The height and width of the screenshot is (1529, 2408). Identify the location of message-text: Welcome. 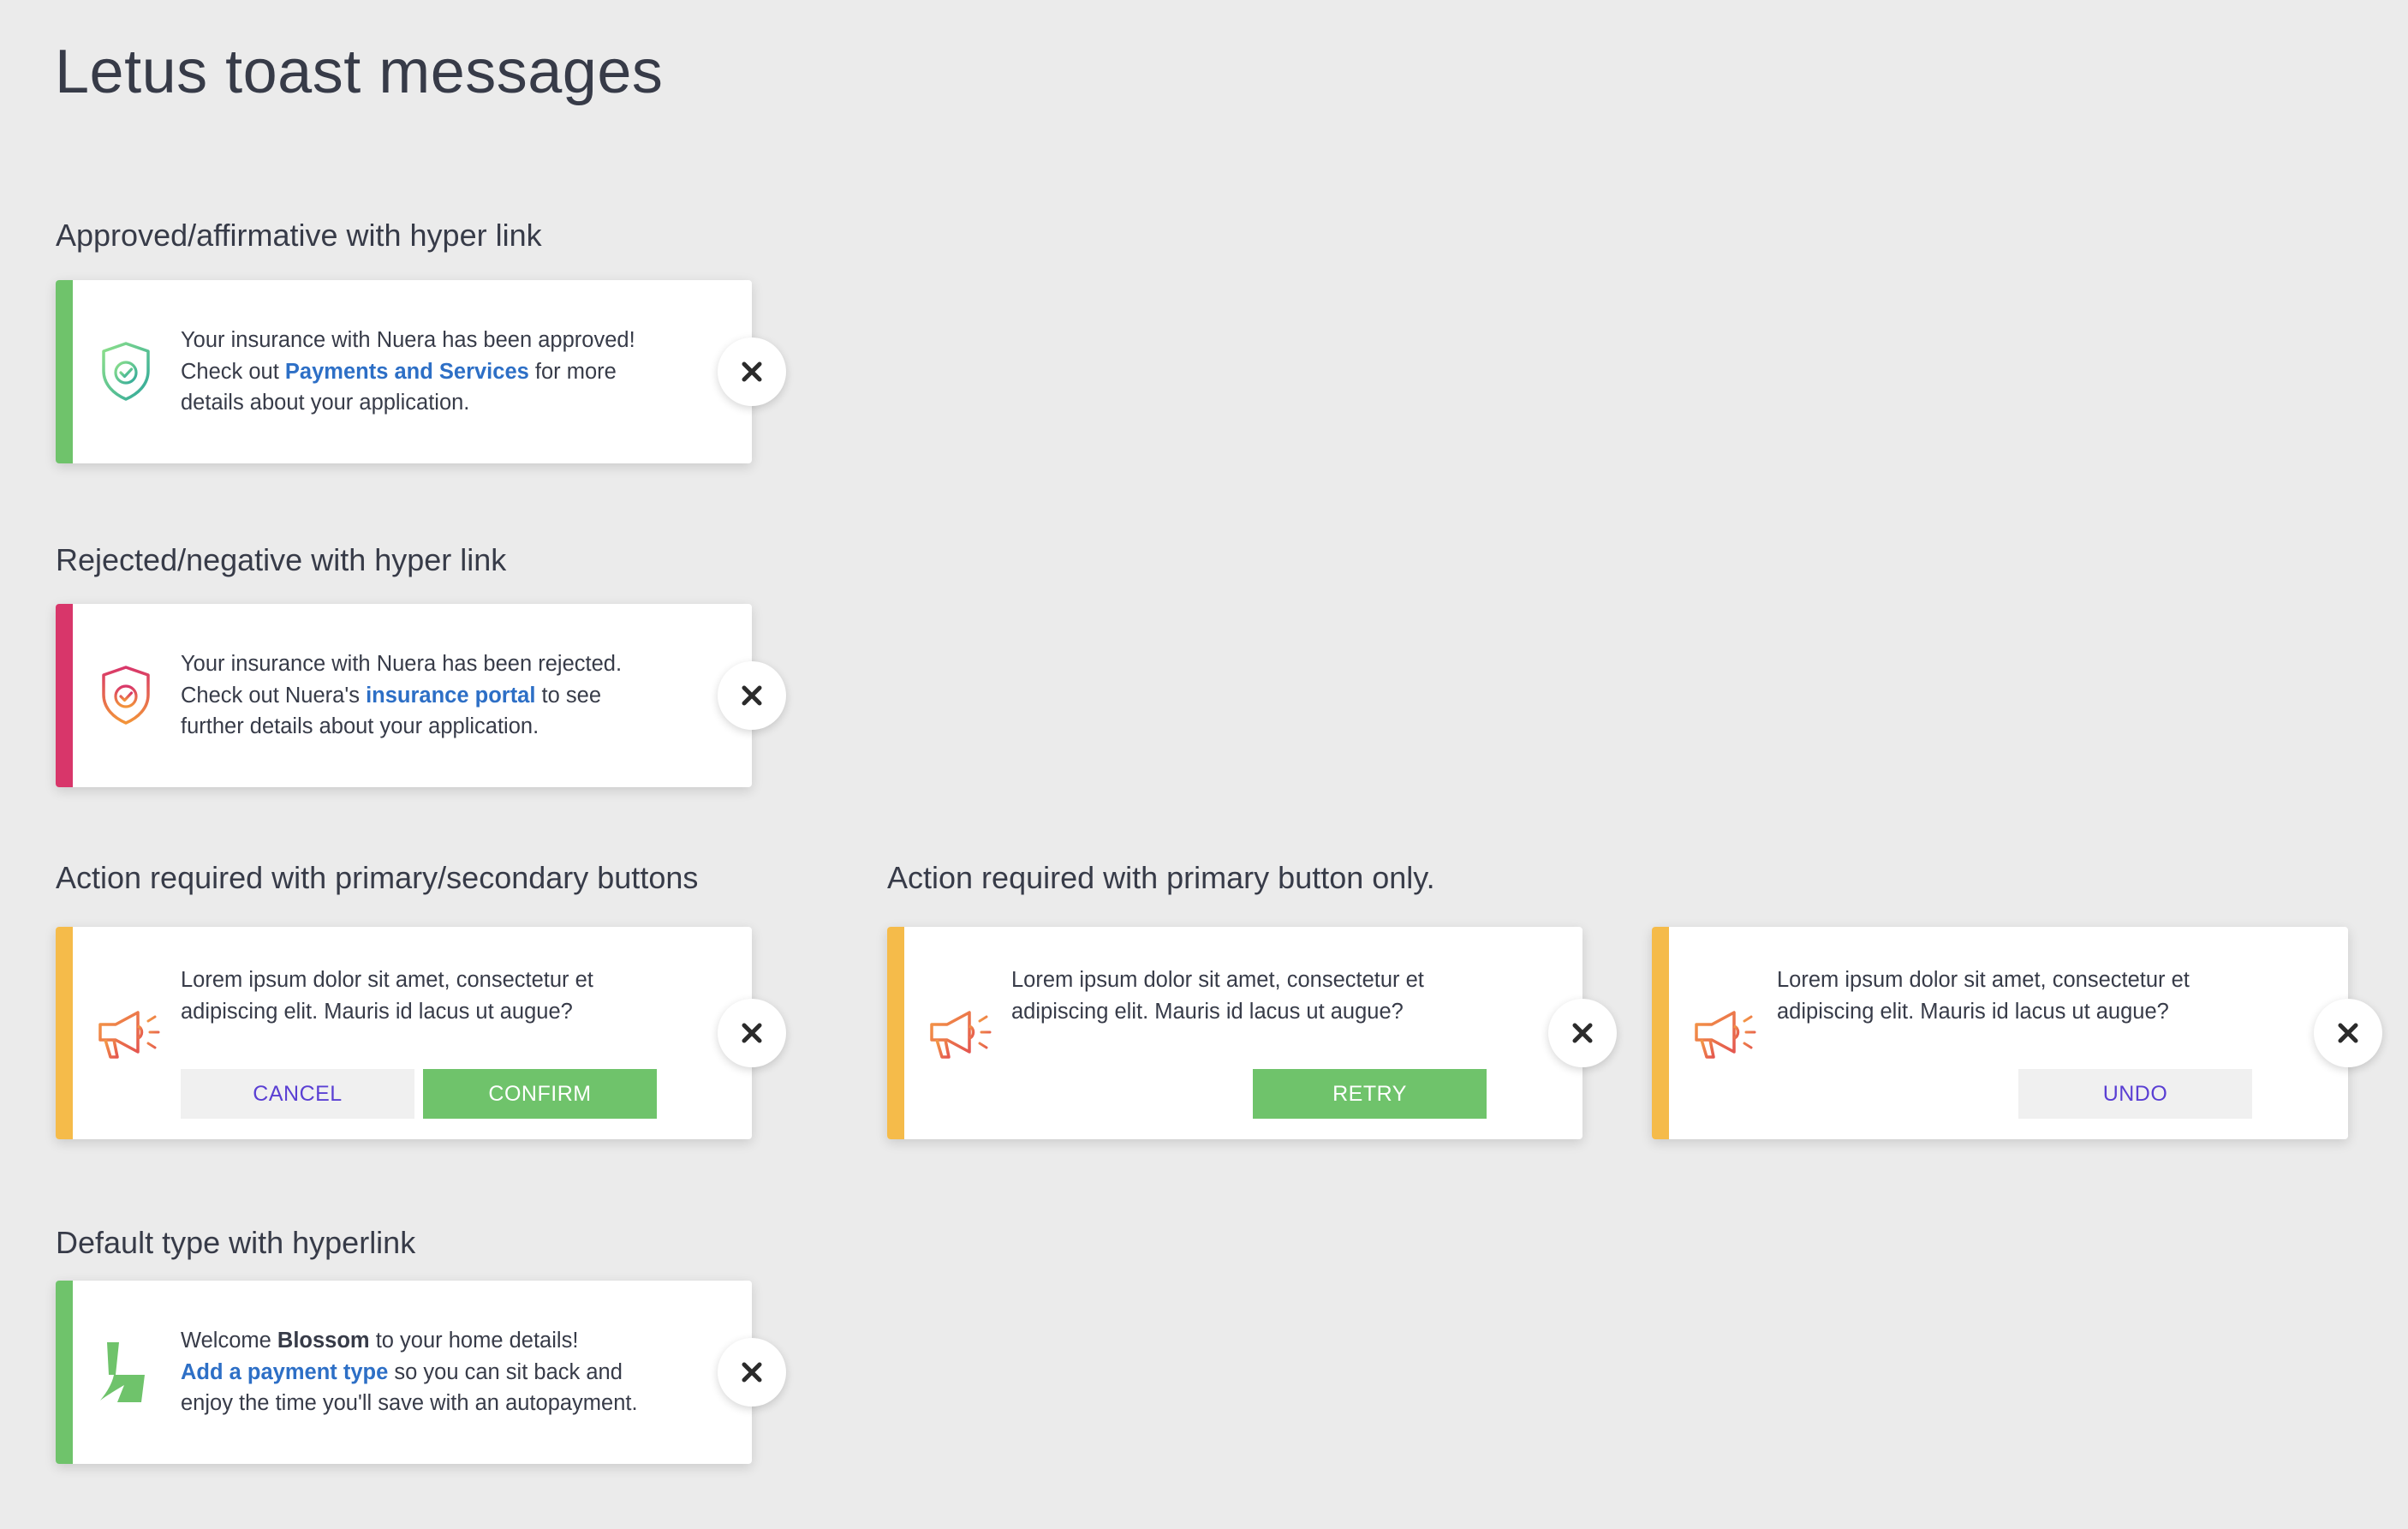
(229, 1341).